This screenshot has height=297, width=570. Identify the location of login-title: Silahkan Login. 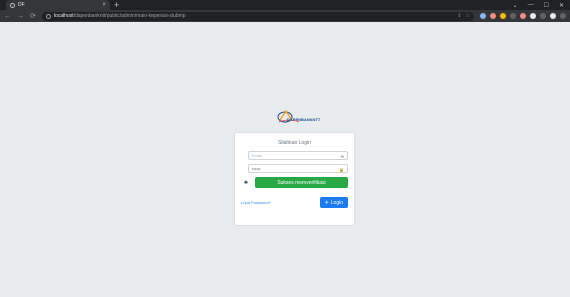
(294, 143).